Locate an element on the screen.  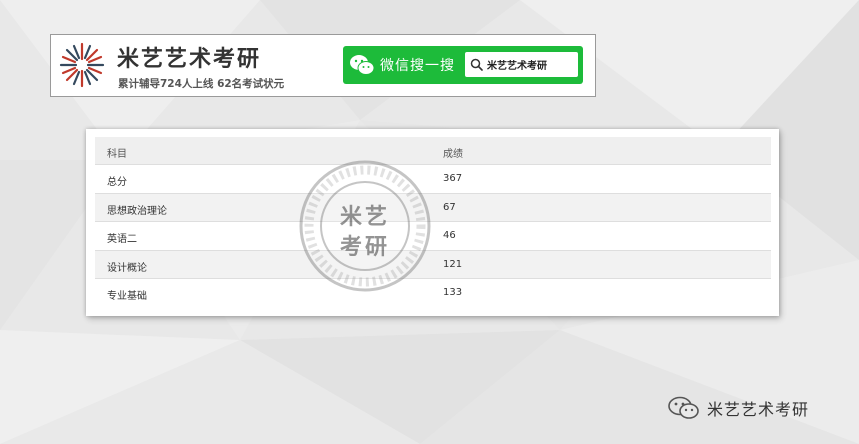
table-header-row: 科目 成绩 is located at coordinates (433, 151).